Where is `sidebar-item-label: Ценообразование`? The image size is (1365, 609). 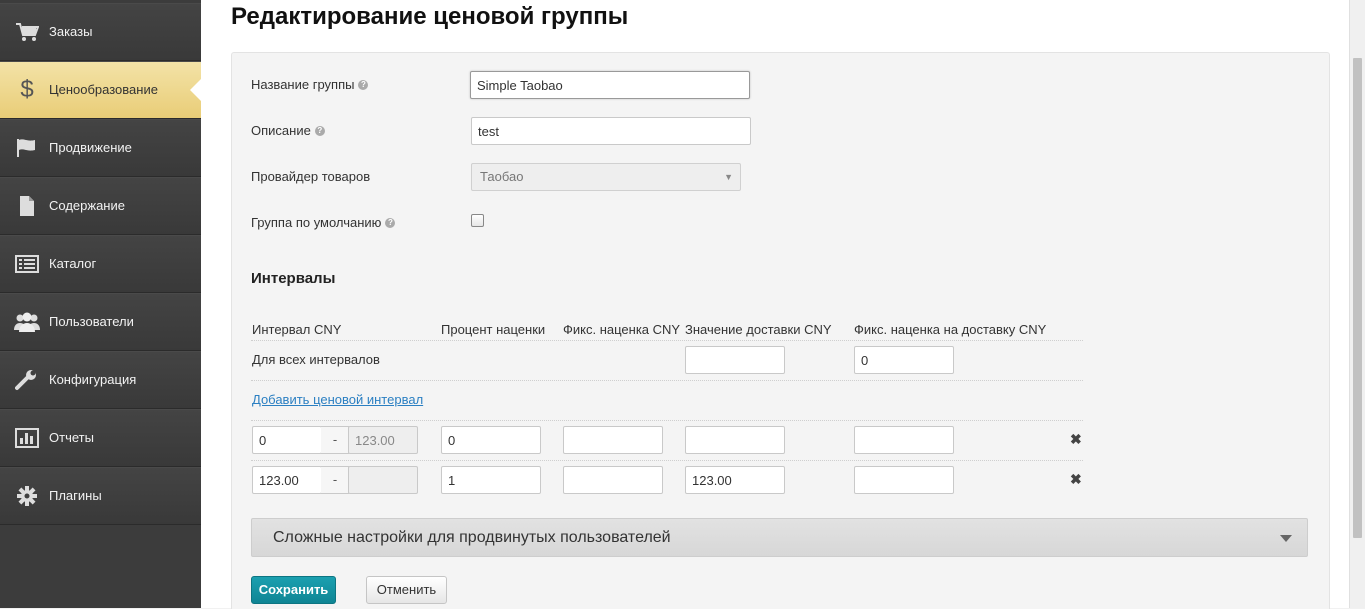 sidebar-item-label: Ценообразование is located at coordinates (103, 89).